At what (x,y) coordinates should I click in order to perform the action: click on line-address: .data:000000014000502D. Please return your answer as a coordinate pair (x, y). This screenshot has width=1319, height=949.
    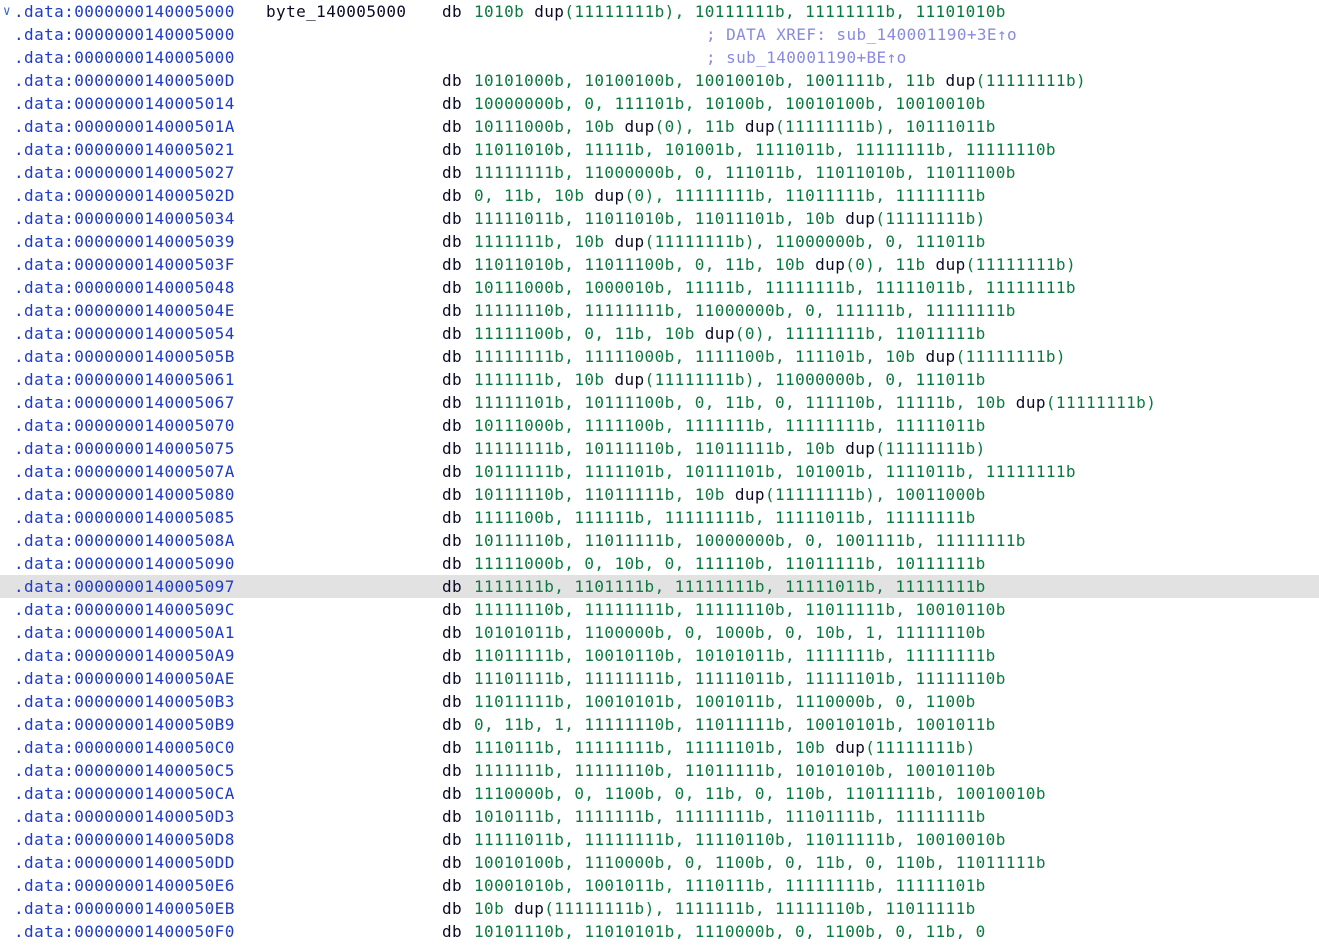
    Looking at the image, I should click on (124, 195).